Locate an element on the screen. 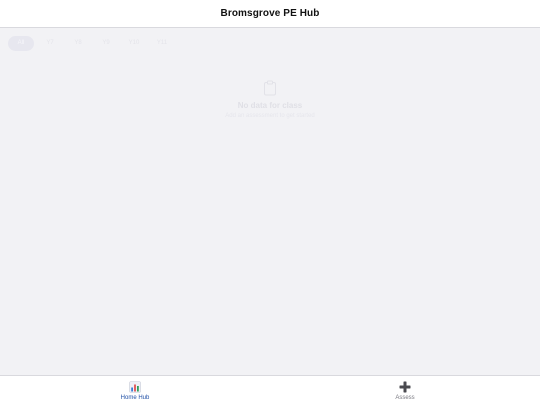 The width and height of the screenshot is (540, 405). nav-label-assess: Assess is located at coordinates (405, 397).